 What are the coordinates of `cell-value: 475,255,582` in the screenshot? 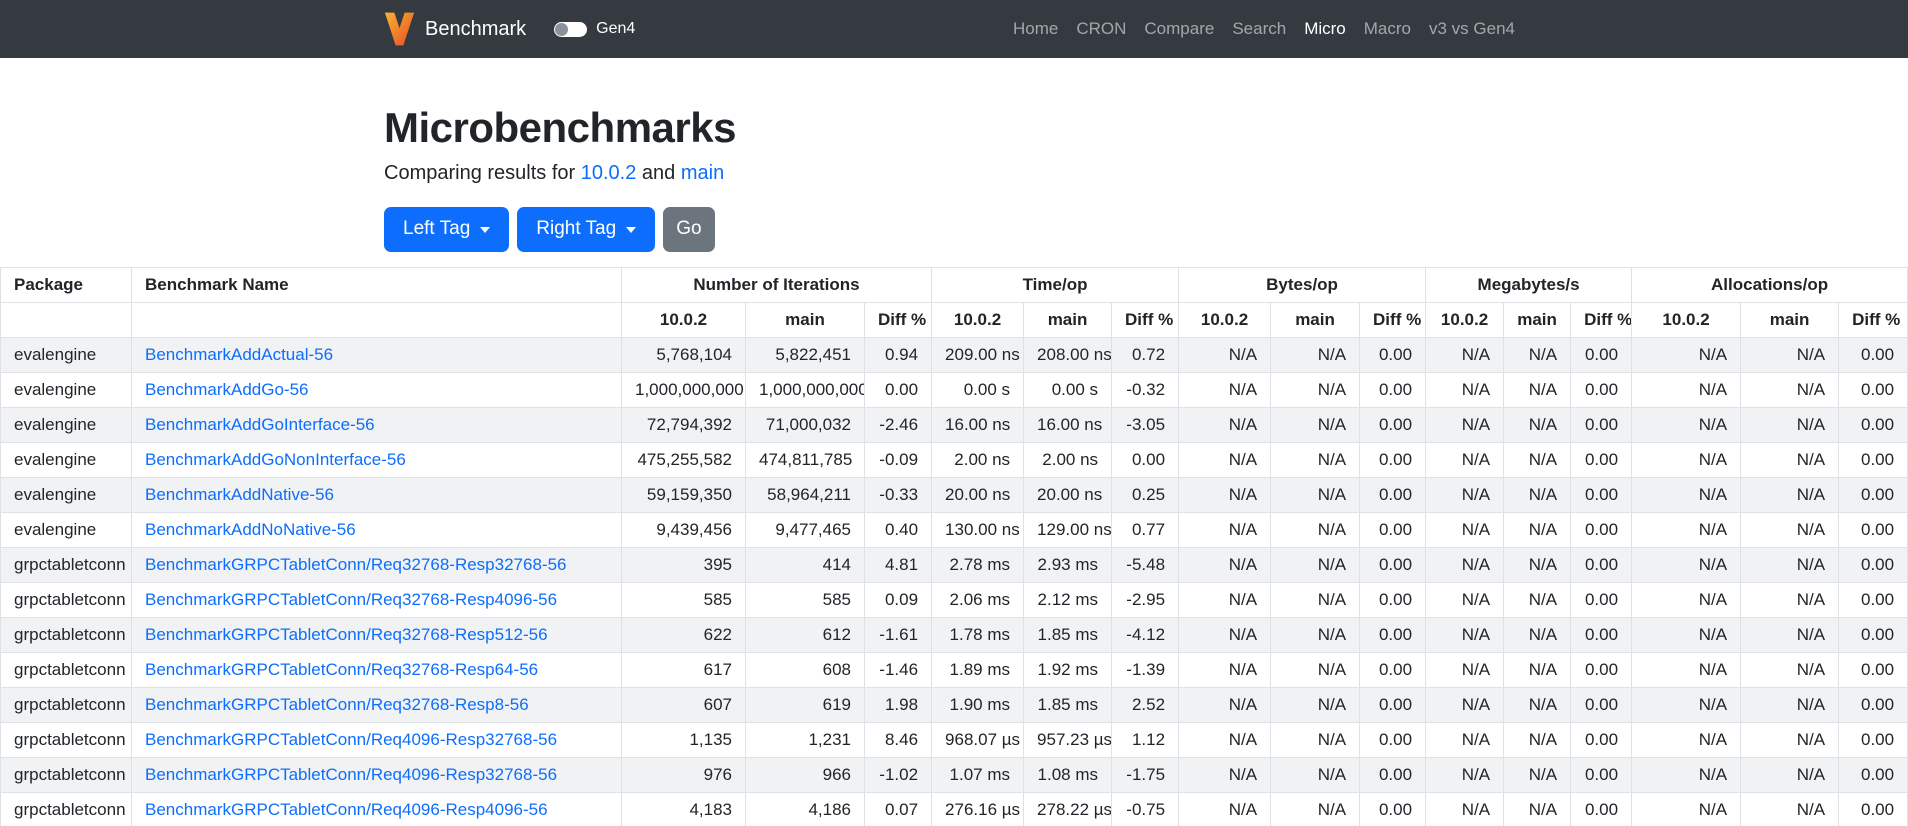 It's located at (683, 459).